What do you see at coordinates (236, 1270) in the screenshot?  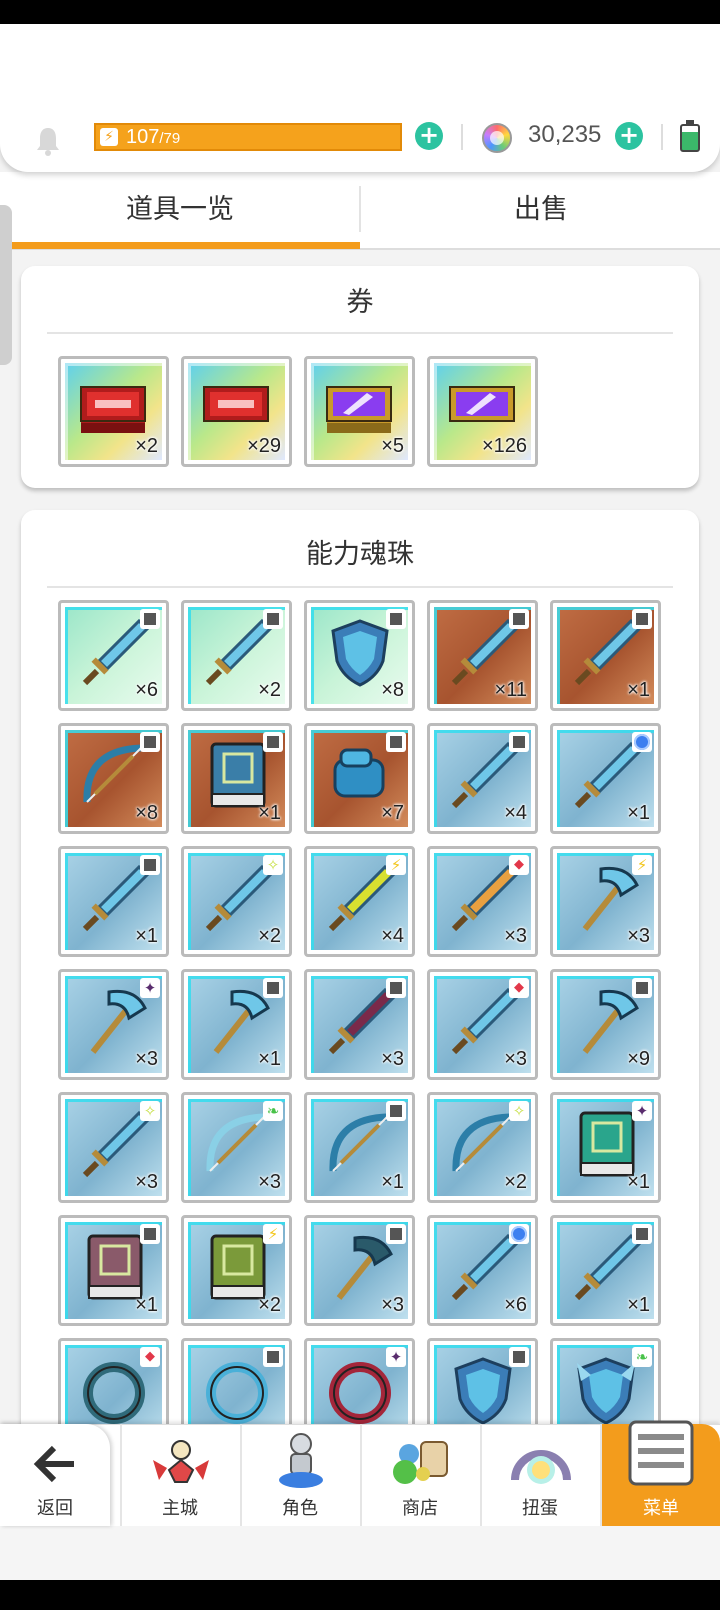 I see `soul-orb-item: ⚡ ×2` at bounding box center [236, 1270].